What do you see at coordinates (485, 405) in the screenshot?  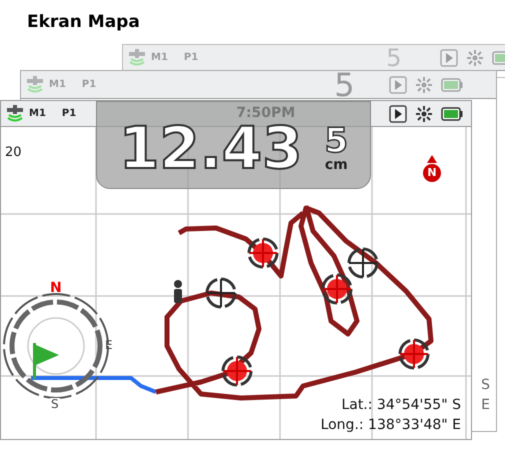 I see `side-label: E` at bounding box center [485, 405].